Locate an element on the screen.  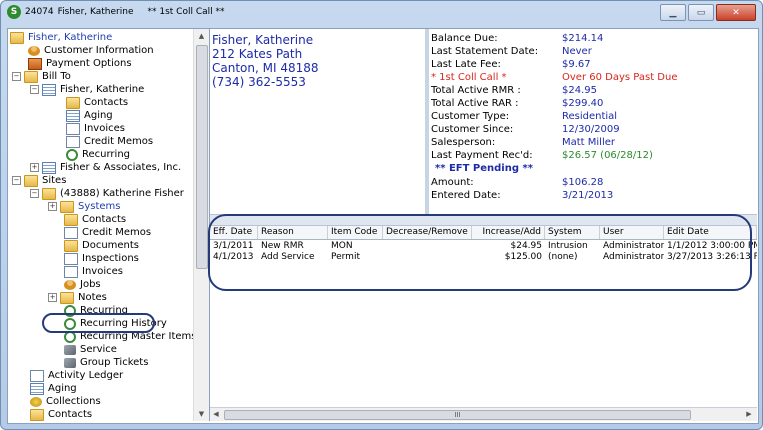
tree-item-inspections: Inspections is located at coordinates (101, 258).